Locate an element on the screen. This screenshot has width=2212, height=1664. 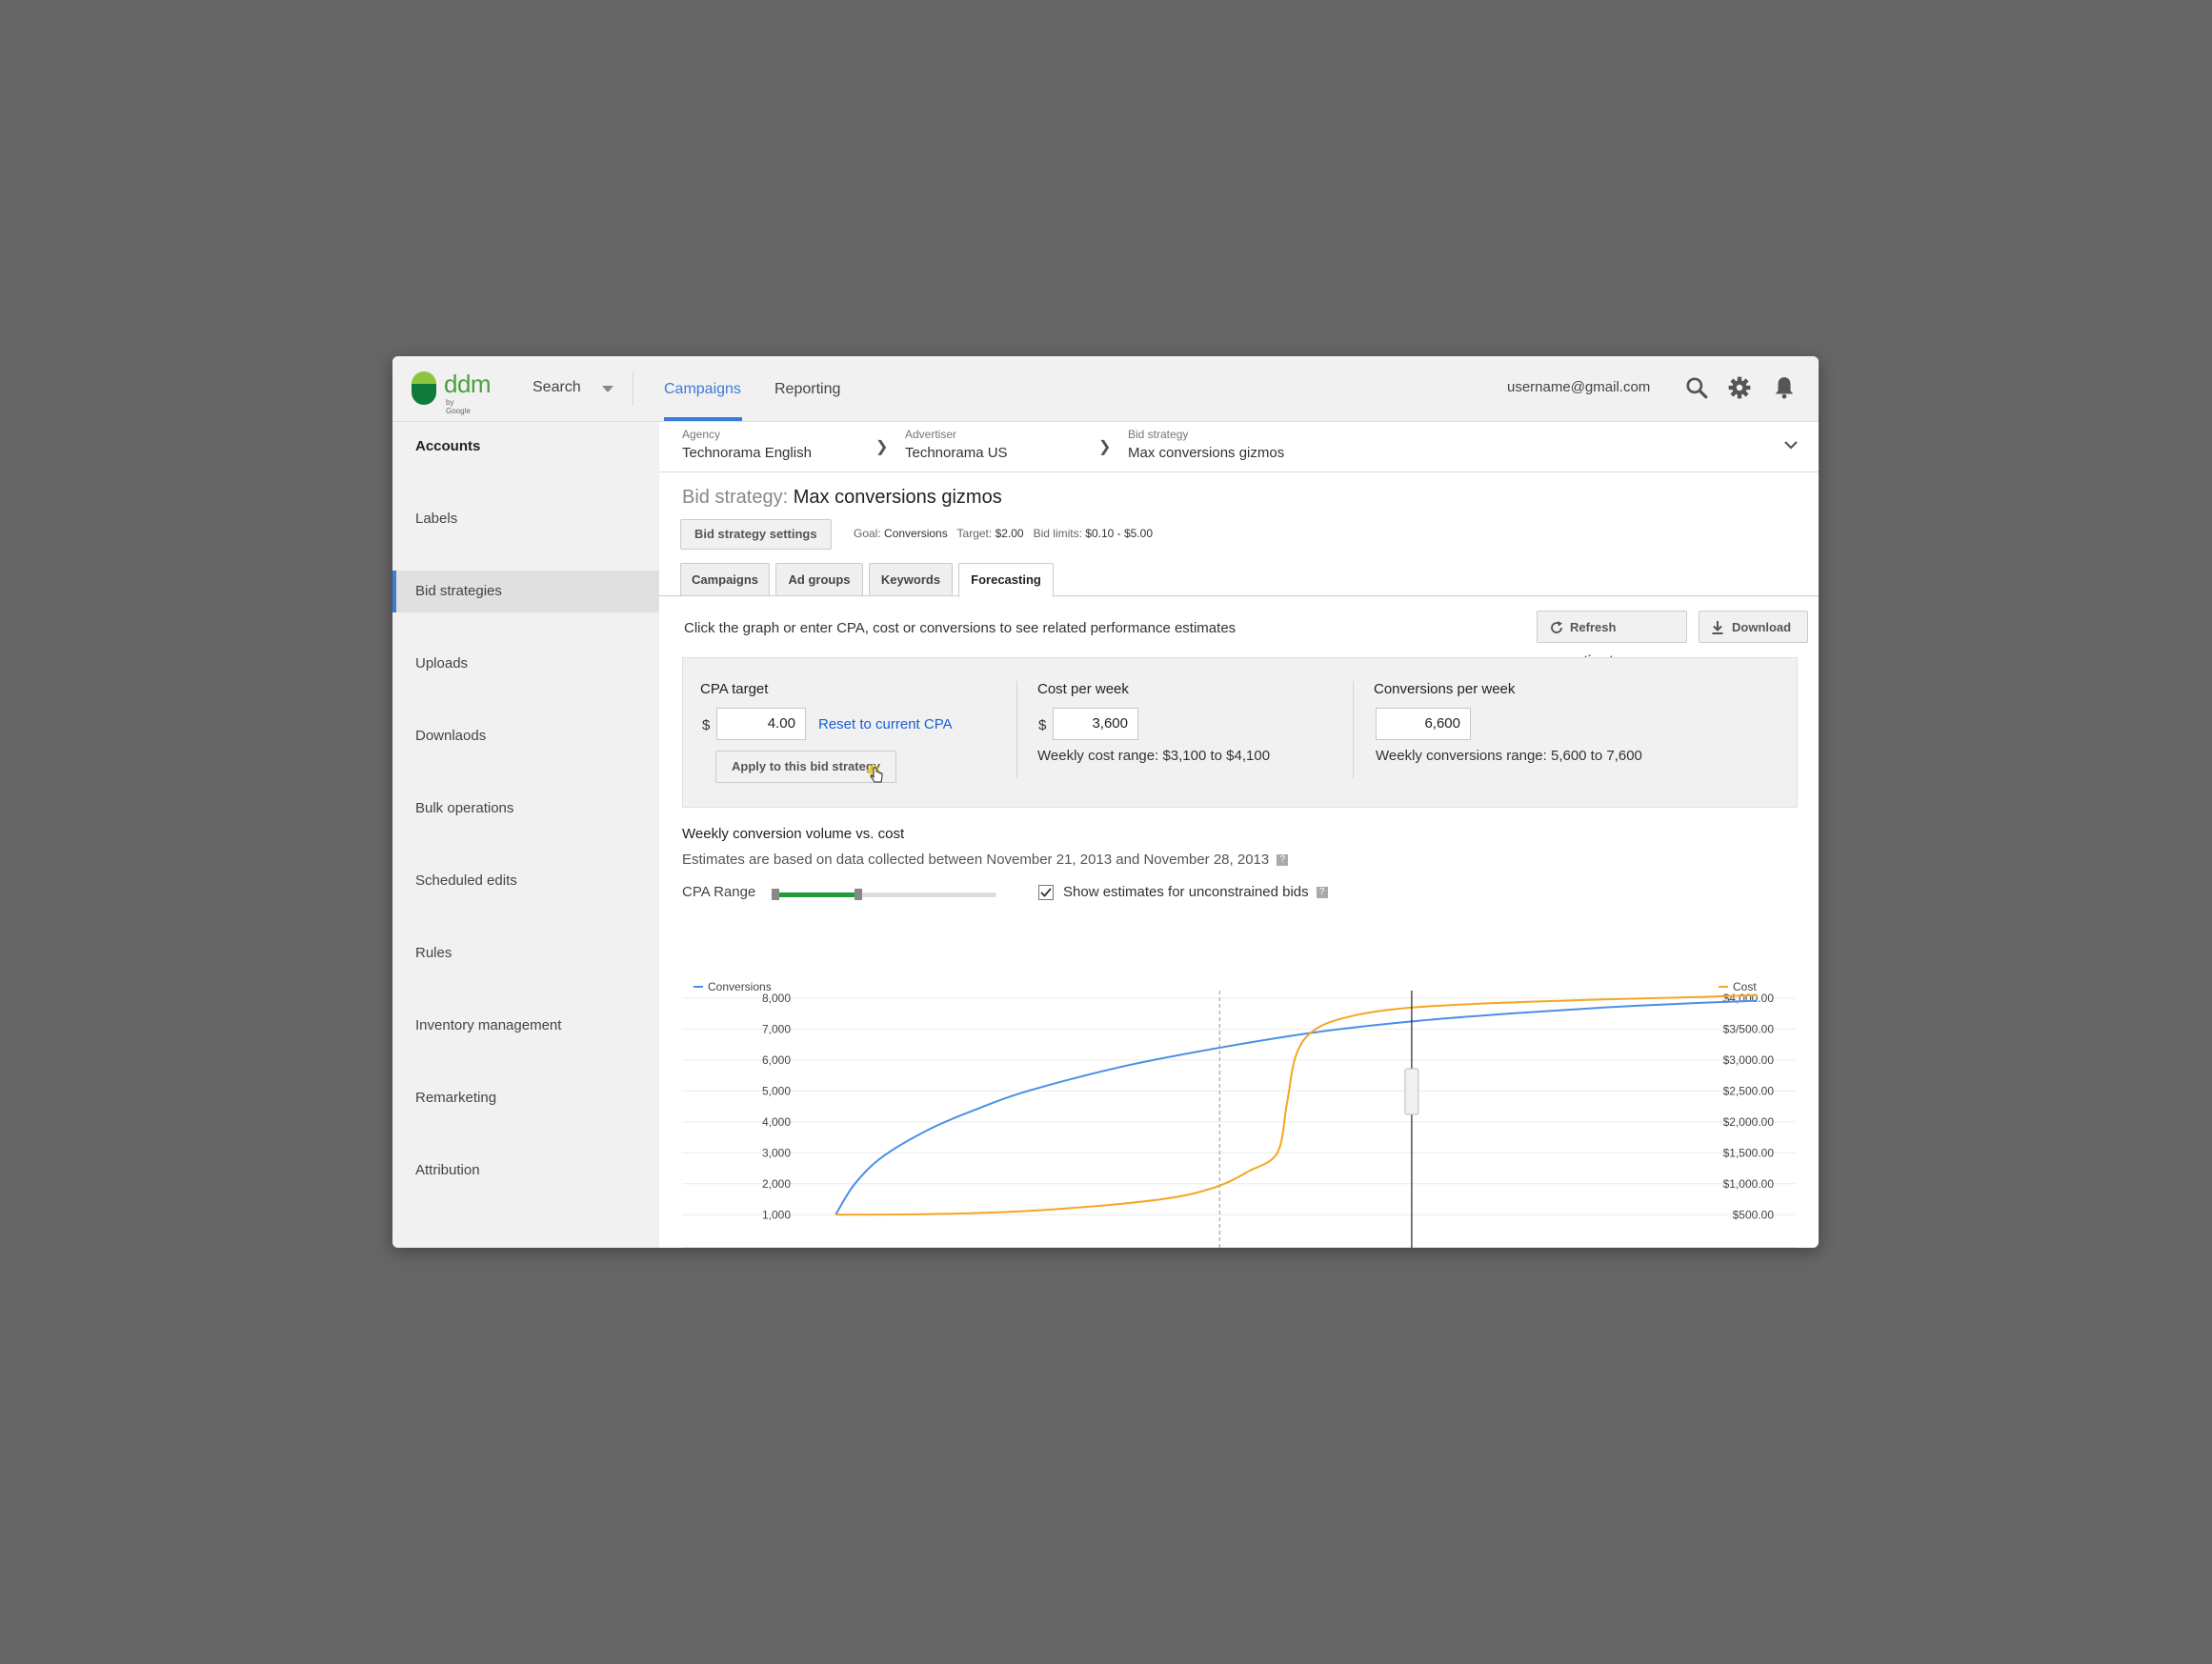
y-right-tick-label: $1,500.00 is located at coordinates (1749, 1152).